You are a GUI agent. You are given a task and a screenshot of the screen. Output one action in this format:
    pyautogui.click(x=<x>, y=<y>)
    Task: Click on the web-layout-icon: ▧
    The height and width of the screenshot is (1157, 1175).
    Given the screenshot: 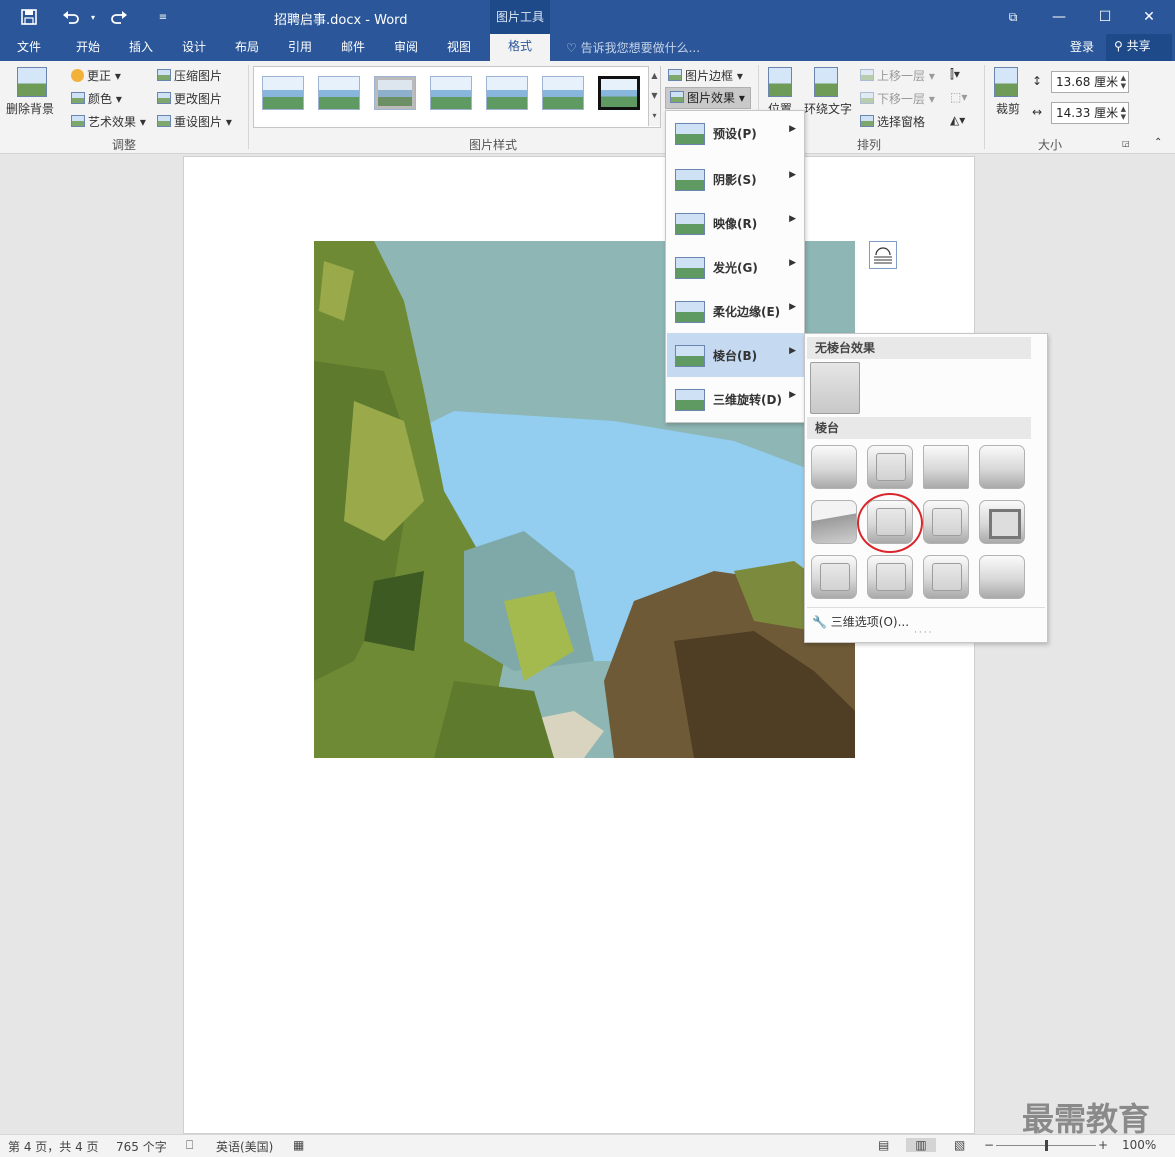 What is the action you would take?
    pyautogui.click(x=959, y=1145)
    